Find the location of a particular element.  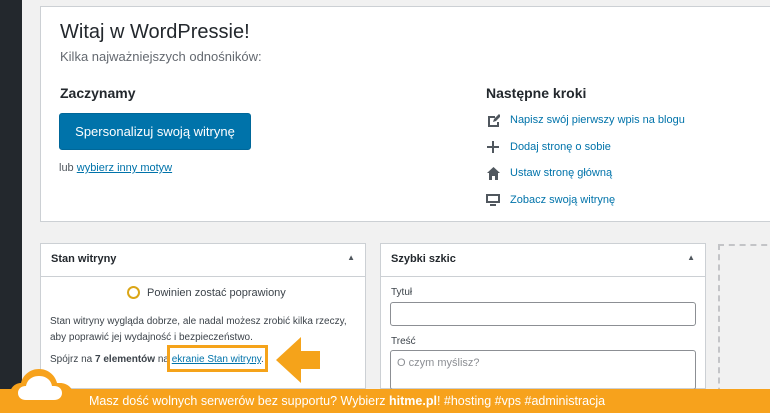

customize-site-button: Spersonalizuj swoją witrynę is located at coordinates (155, 131).